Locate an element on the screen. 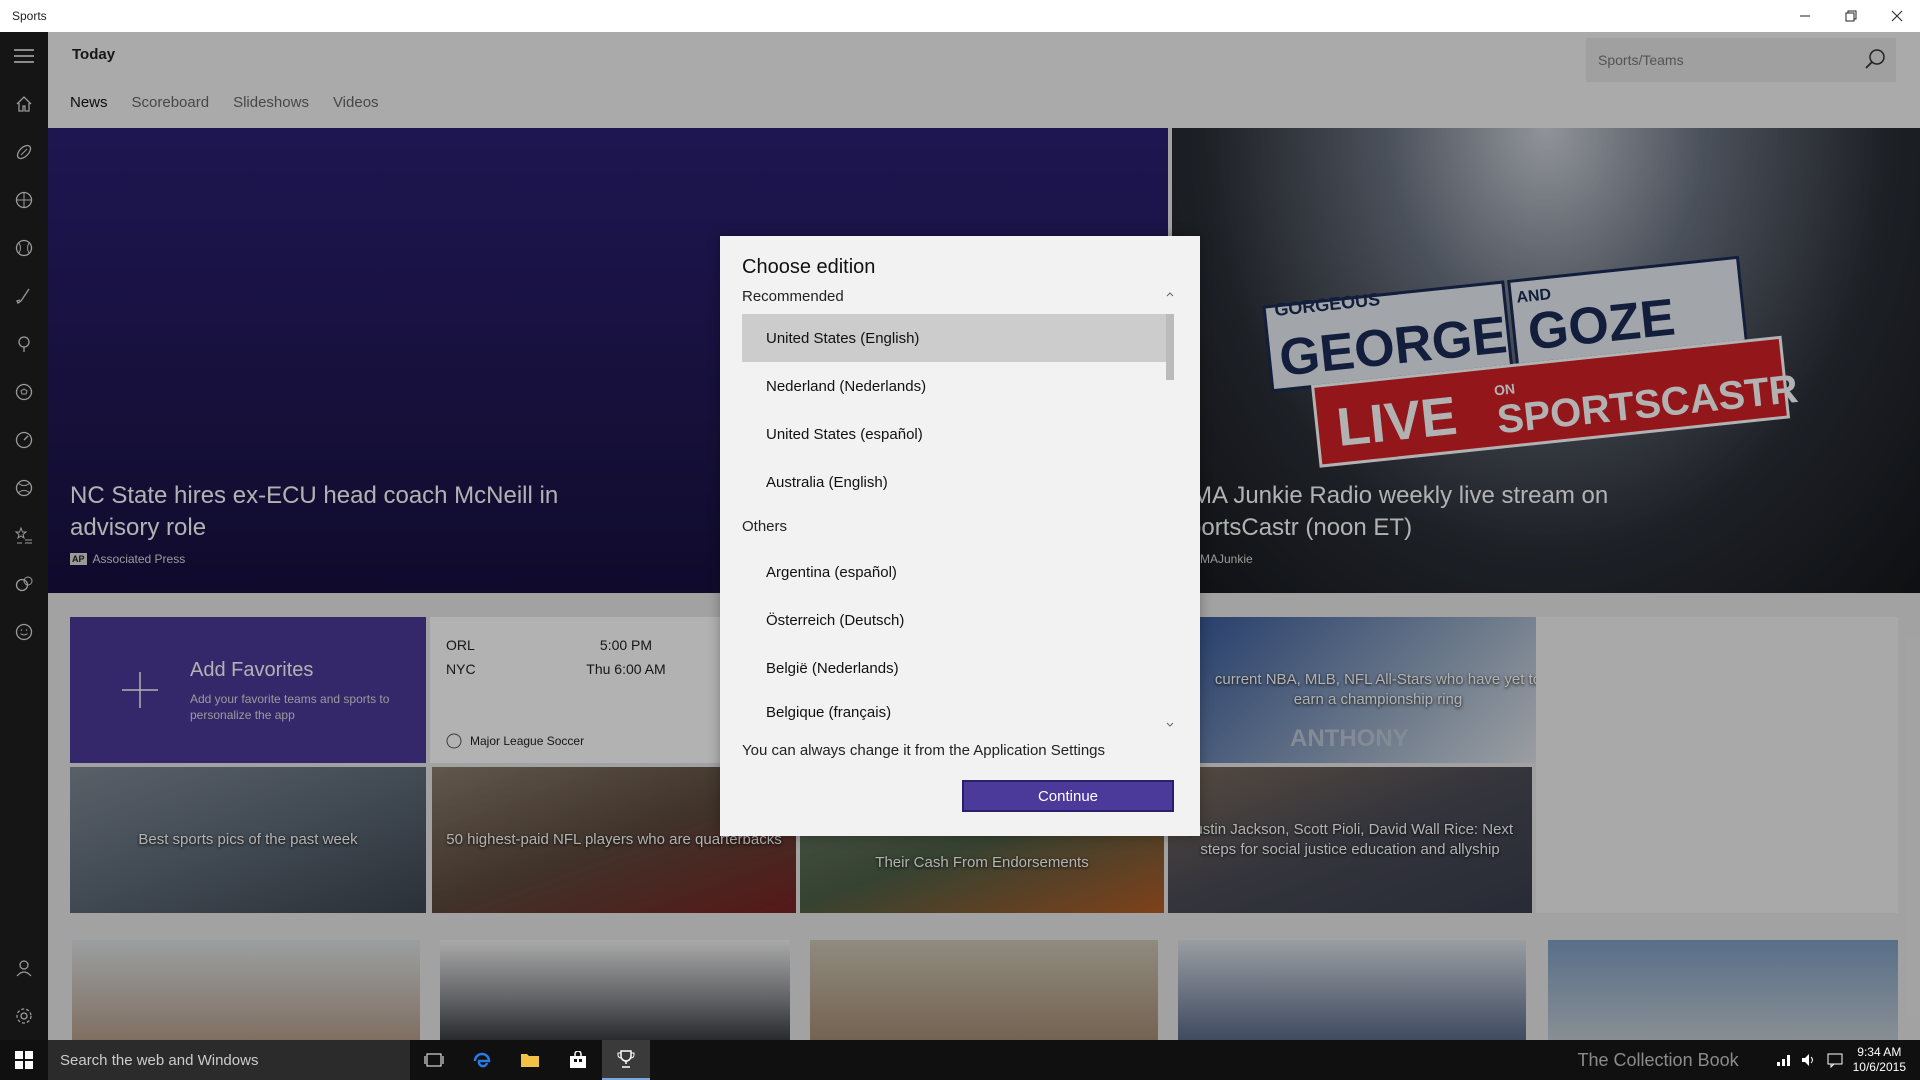 The width and height of the screenshot is (1920, 1080). trophy-icon is located at coordinates (626, 1059).